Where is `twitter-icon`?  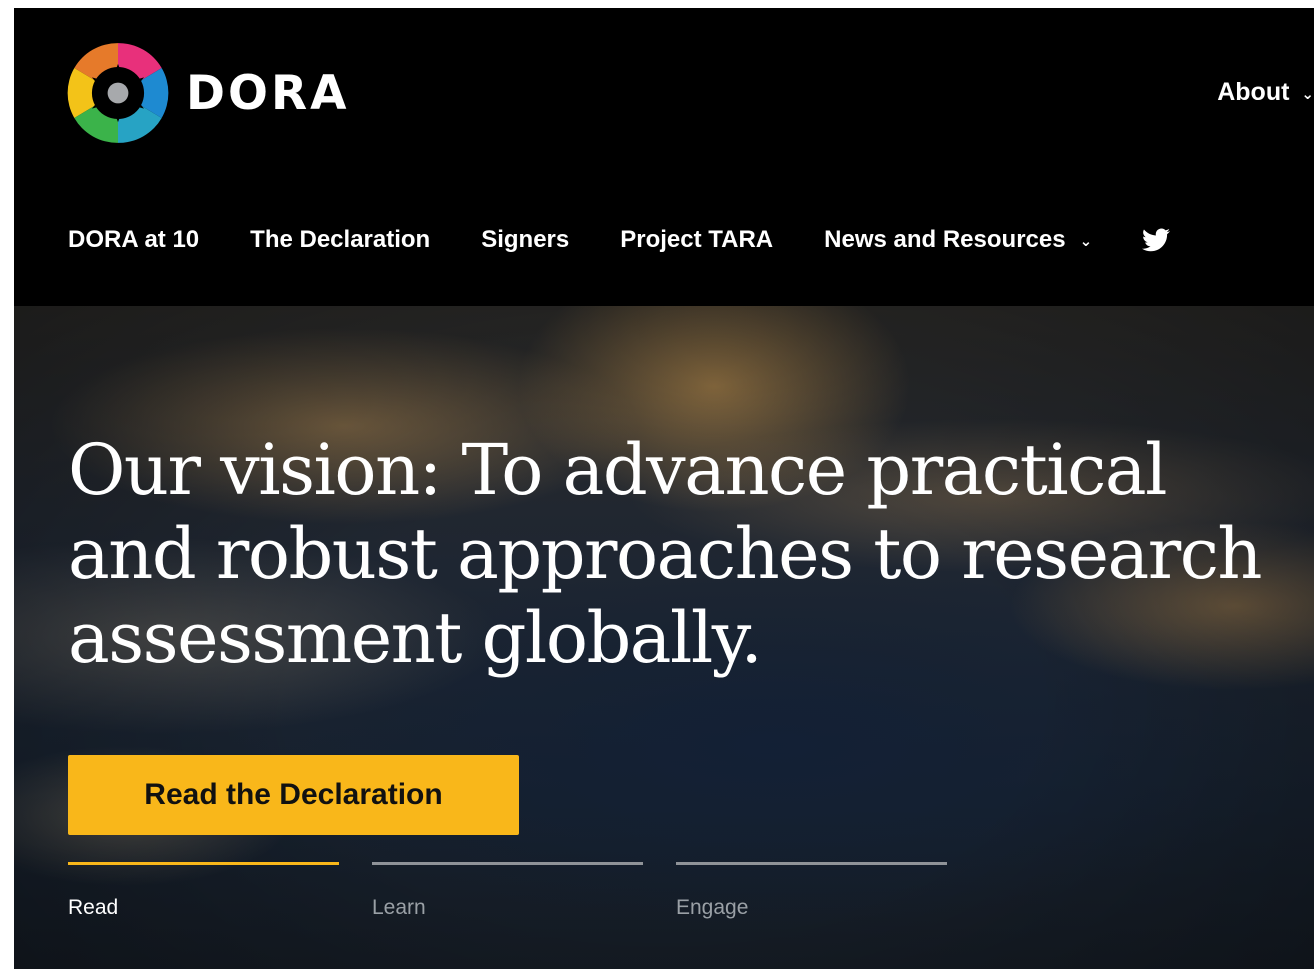
twitter-icon is located at coordinates (1156, 240).